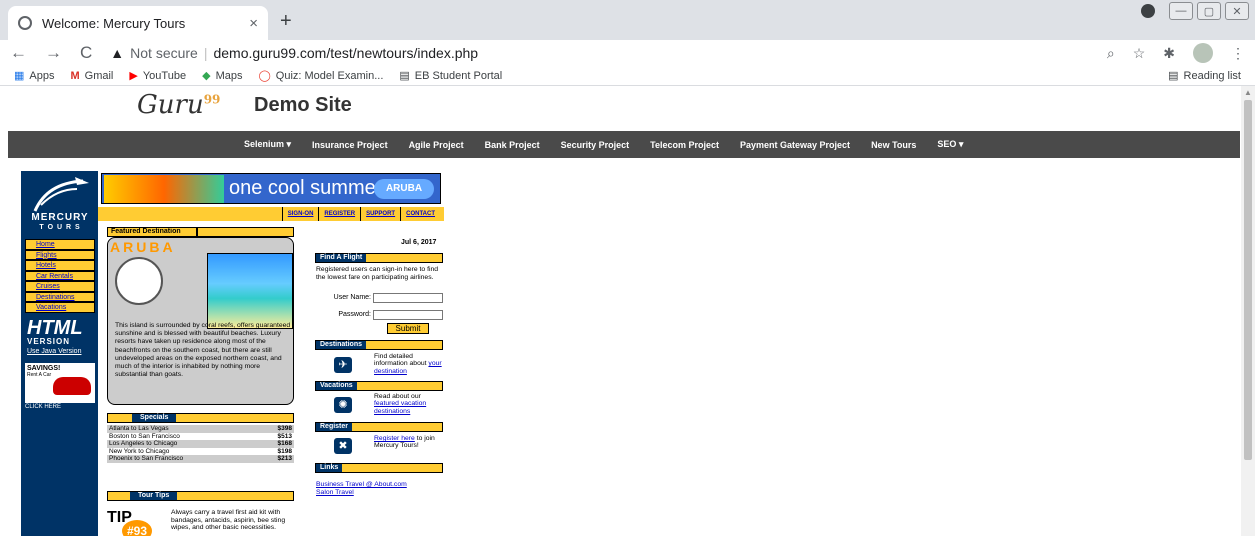 The image size is (1255, 536). I want to click on guru-logo: Guru99, so click(178, 105).